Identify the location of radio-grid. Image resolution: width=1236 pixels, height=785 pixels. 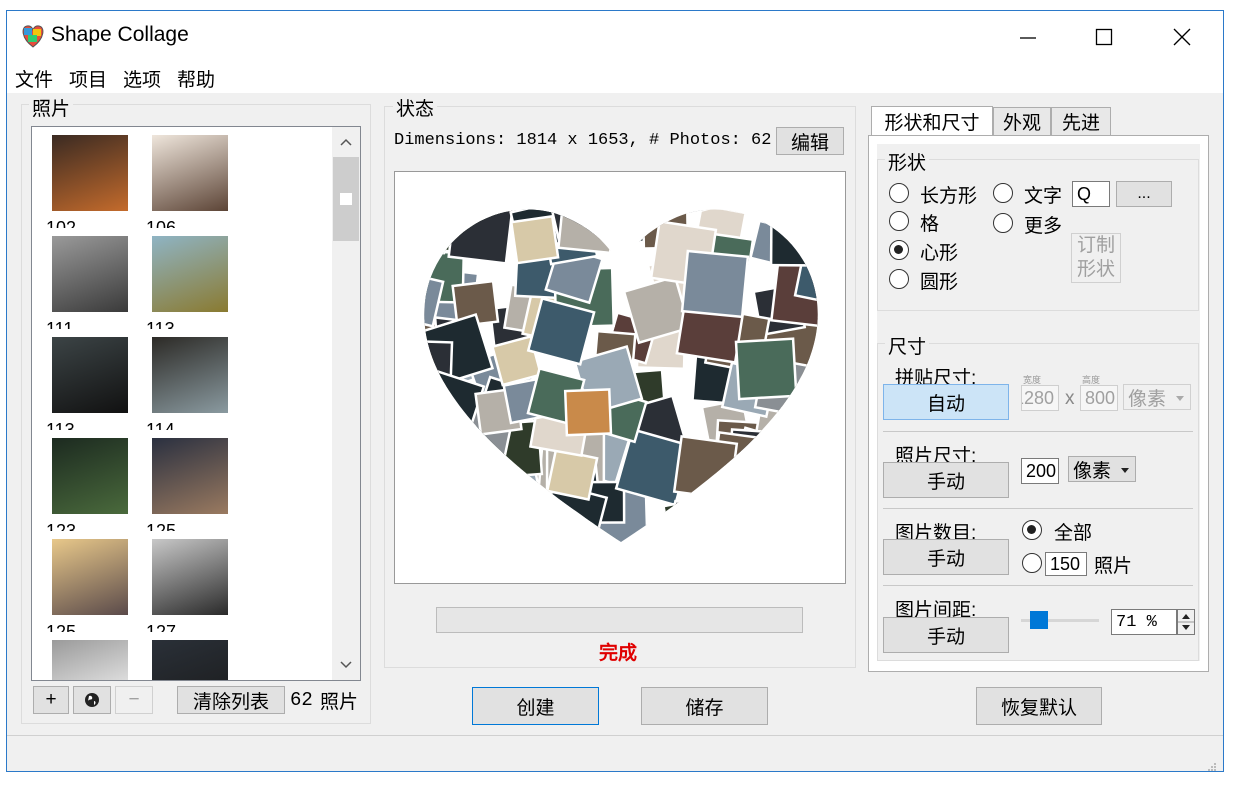
(899, 221).